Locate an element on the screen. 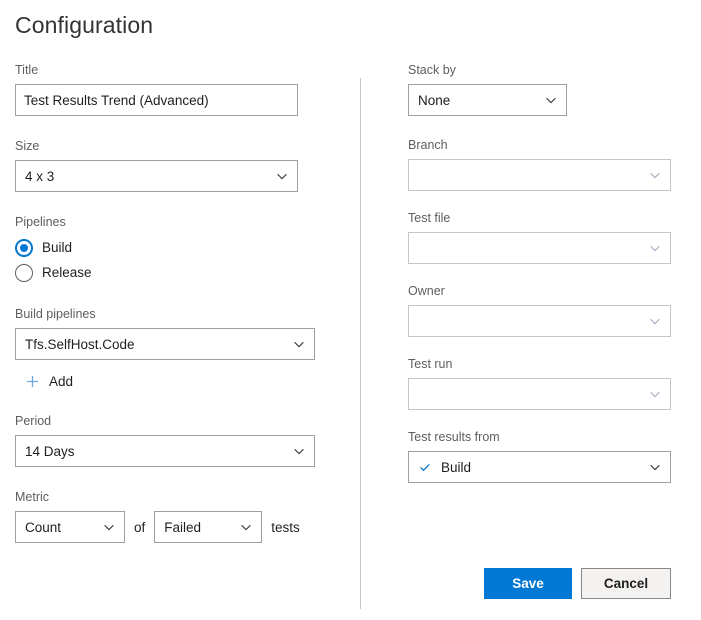 Image resolution: width=701 pixels, height=620 pixels. test-results-from-value: Build is located at coordinates (456, 467).